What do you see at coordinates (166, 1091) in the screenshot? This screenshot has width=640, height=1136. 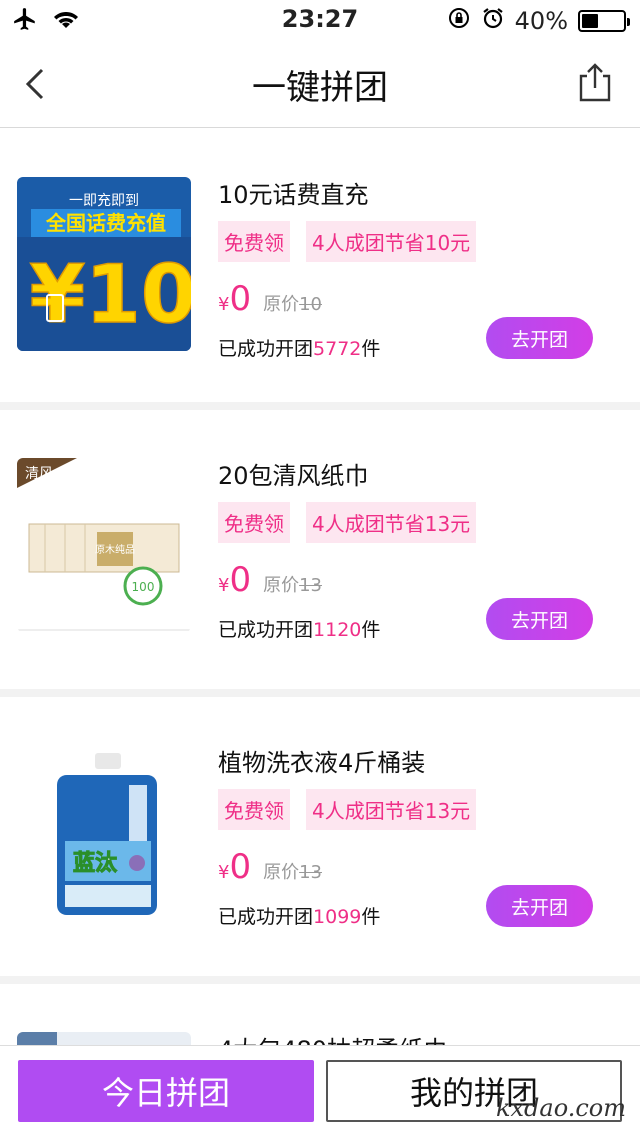 I see `tab-today-group: 今日拼团` at bounding box center [166, 1091].